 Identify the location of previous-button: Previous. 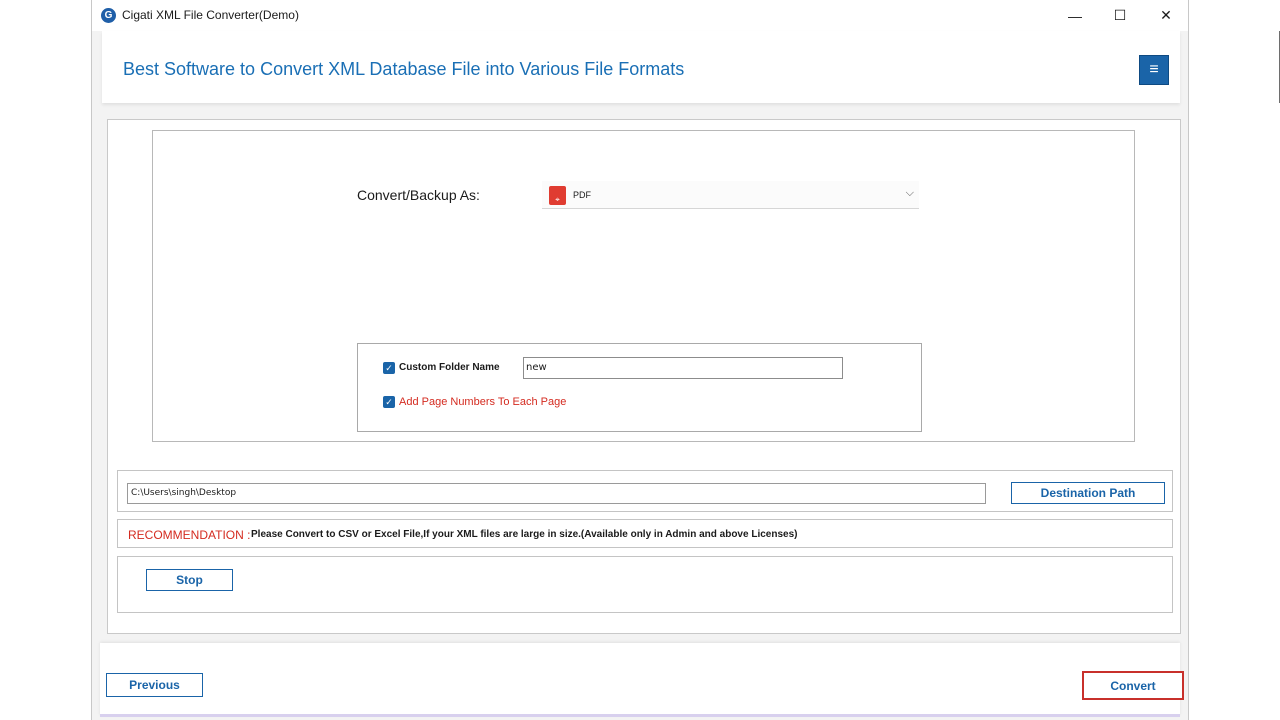
(154, 685).